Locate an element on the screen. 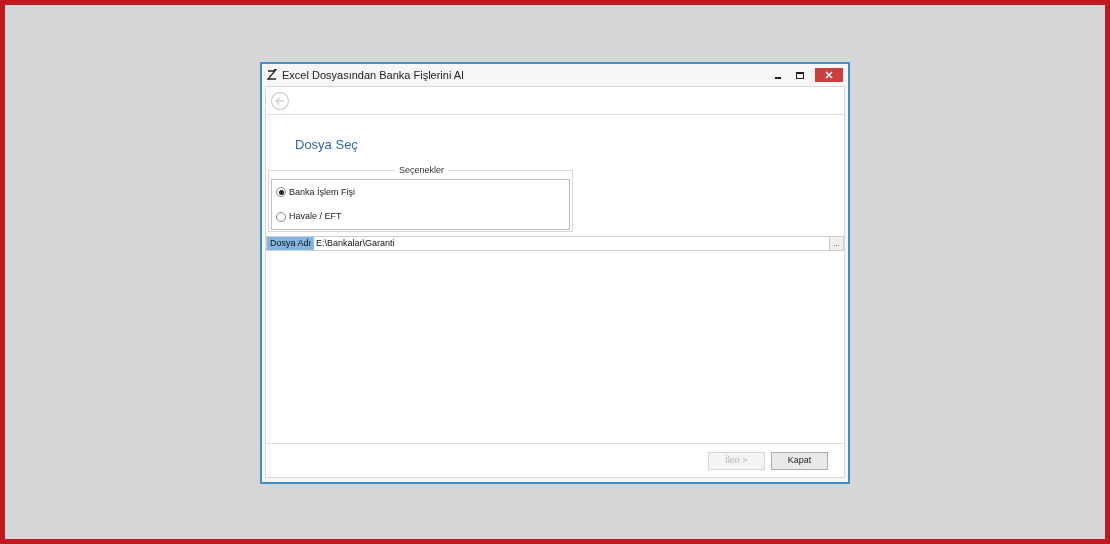  page-heading: Dosya Seç is located at coordinates (326, 144).